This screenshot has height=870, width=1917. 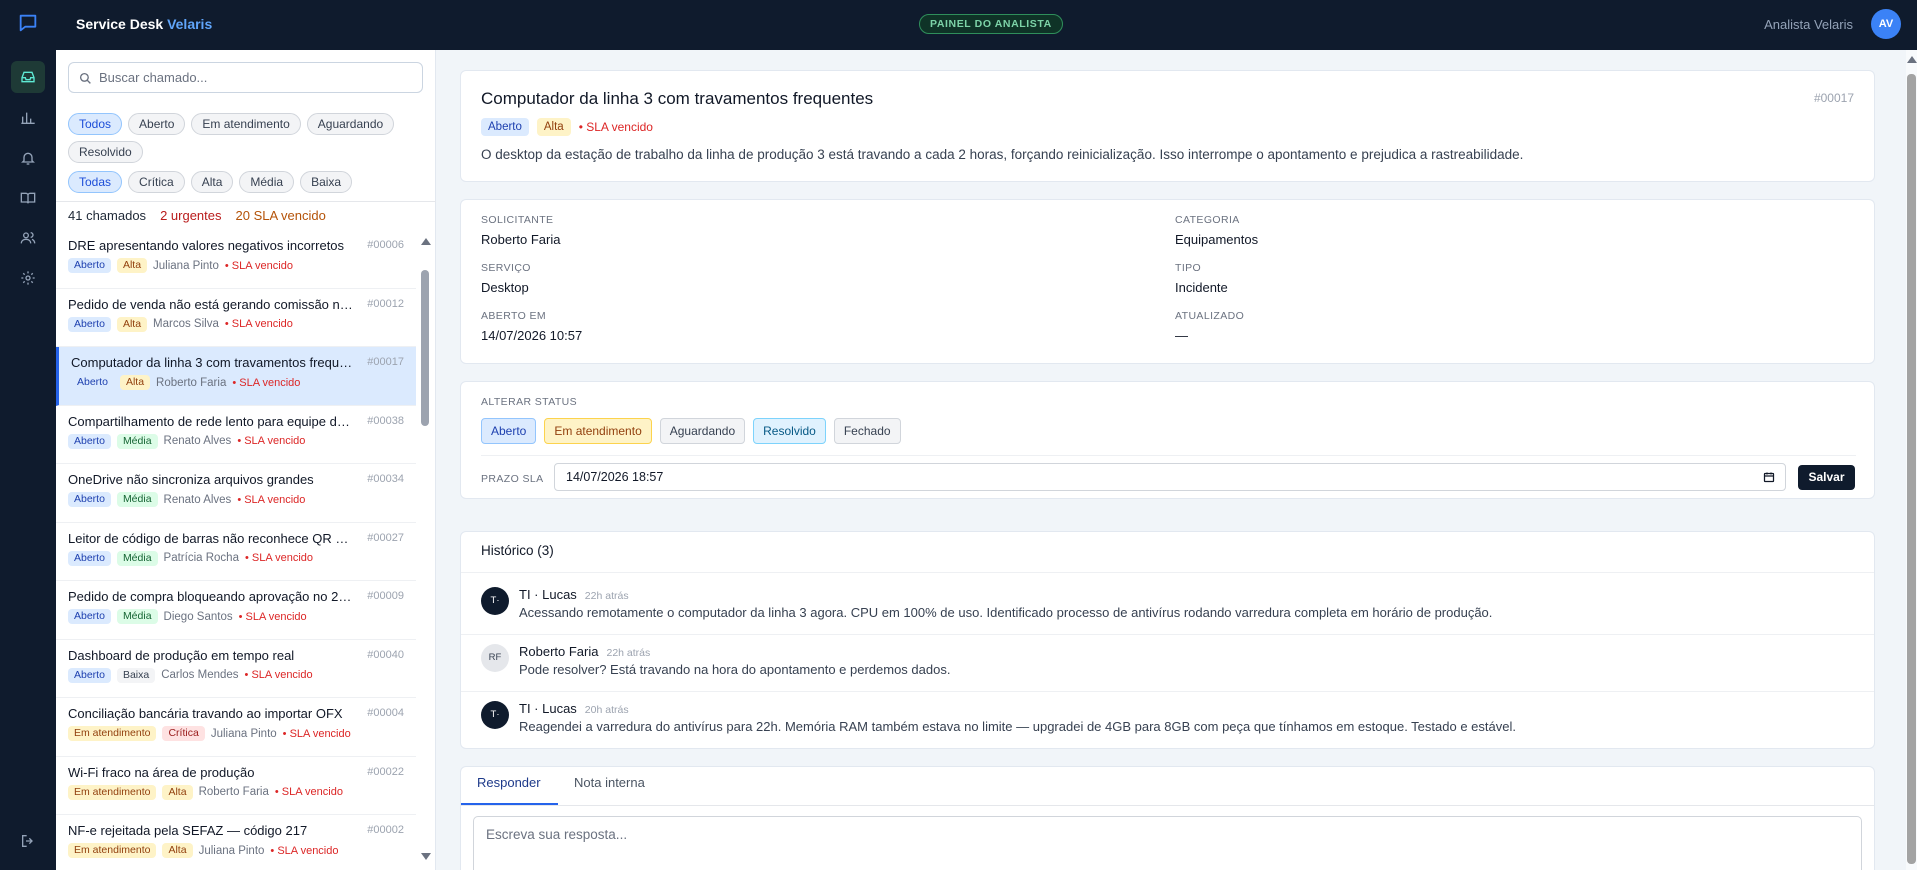 I want to click on status-badge: Em atendimento, so click(x=112, y=792).